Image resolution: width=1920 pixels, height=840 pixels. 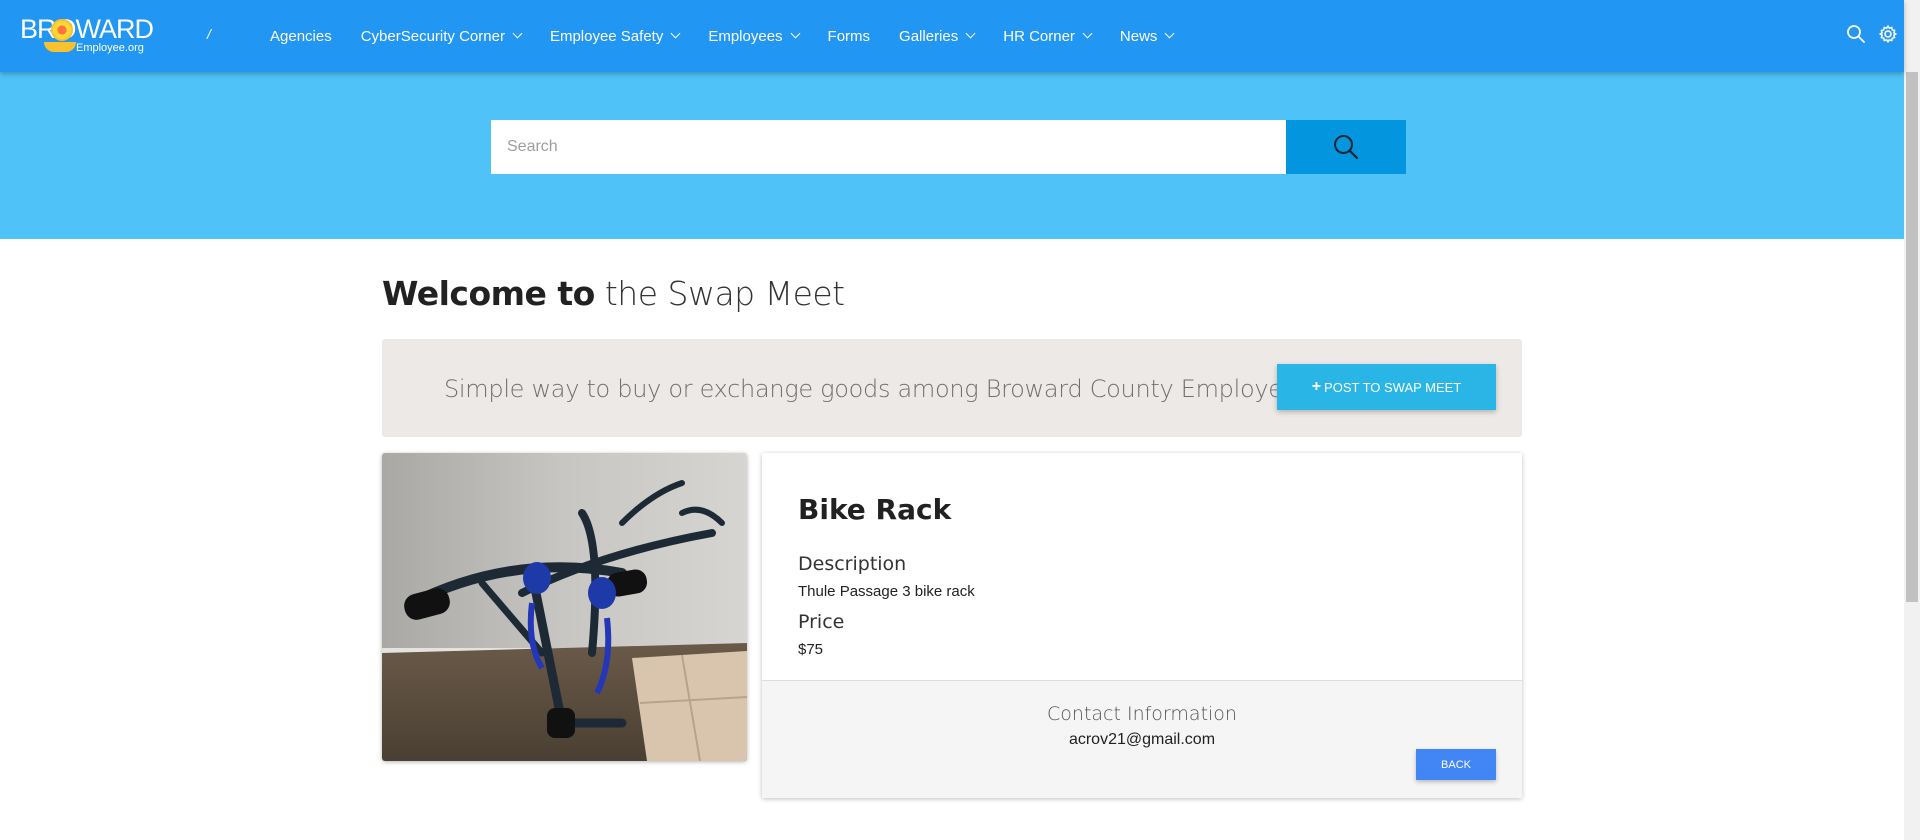 I want to click on wave-icon, so click(x=60, y=47).